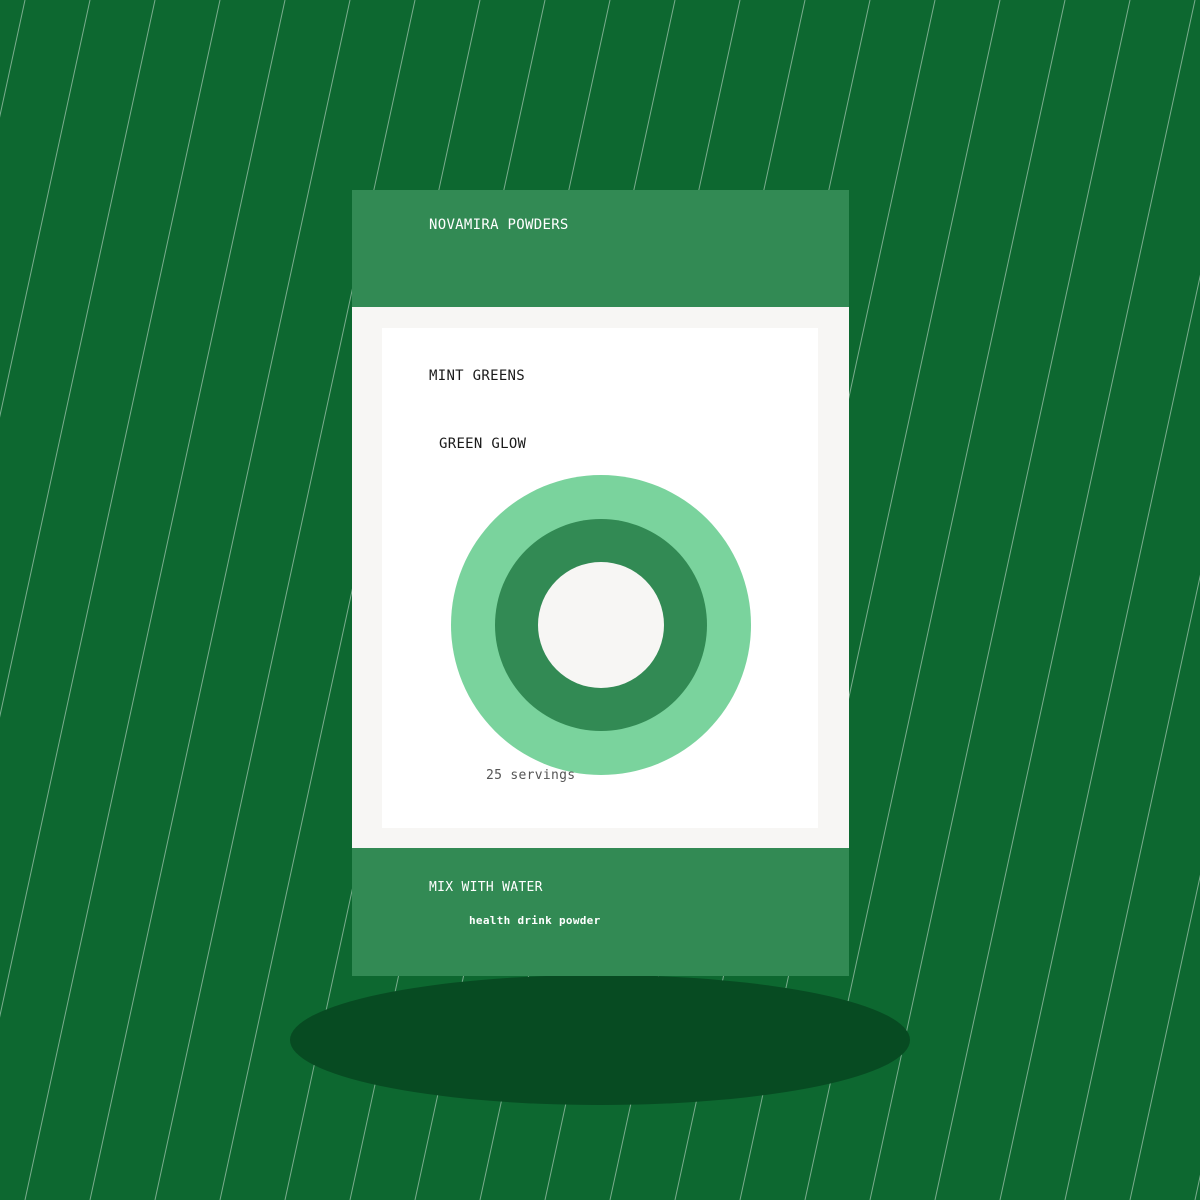  Describe the element at coordinates (486, 887) in the screenshot. I see `mixing-instructions: MIX WITH WATER` at that location.